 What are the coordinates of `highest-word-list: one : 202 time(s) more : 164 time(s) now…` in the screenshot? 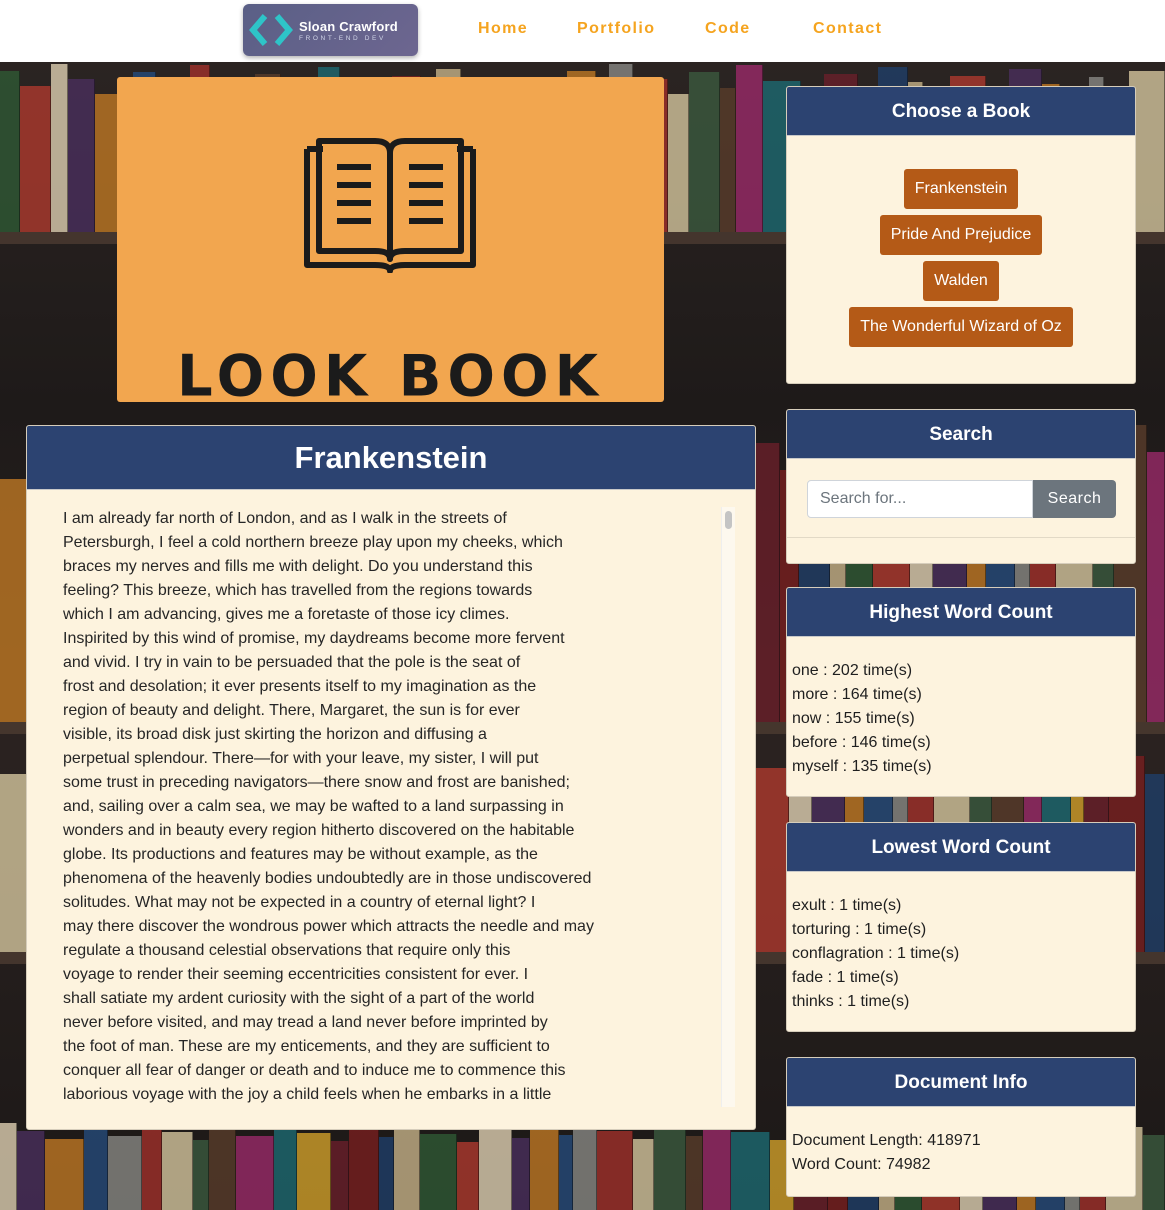 It's located at (961, 708).